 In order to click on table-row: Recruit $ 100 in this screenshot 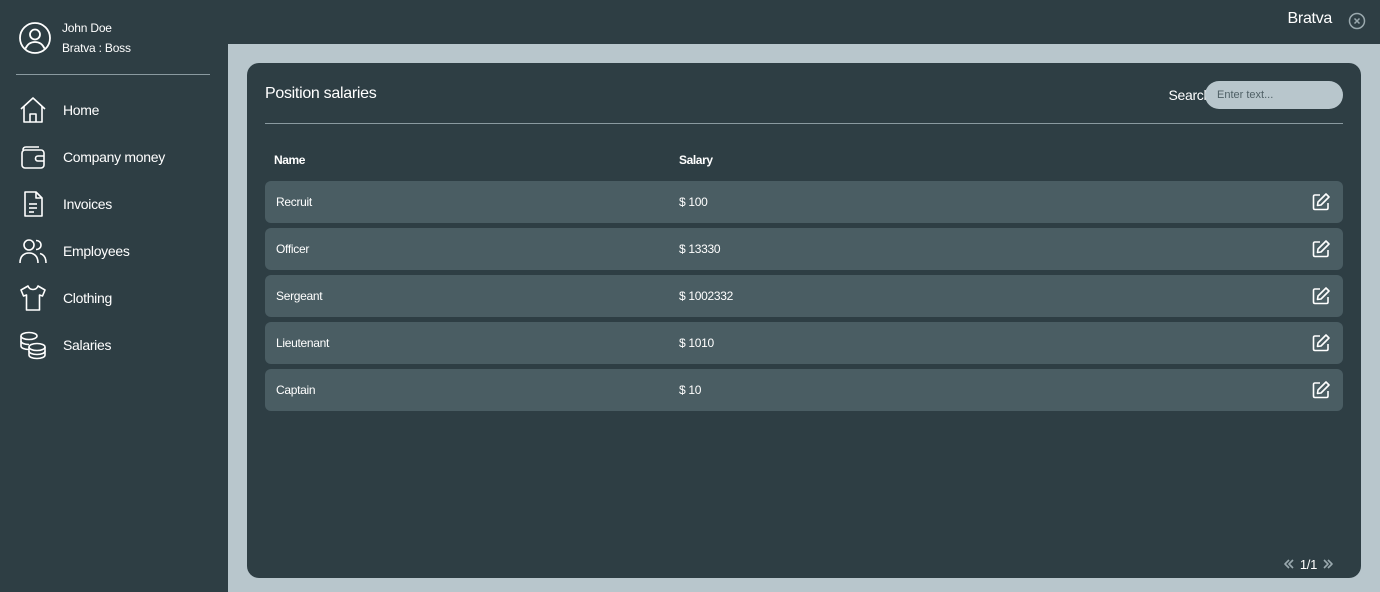, I will do `click(804, 202)`.